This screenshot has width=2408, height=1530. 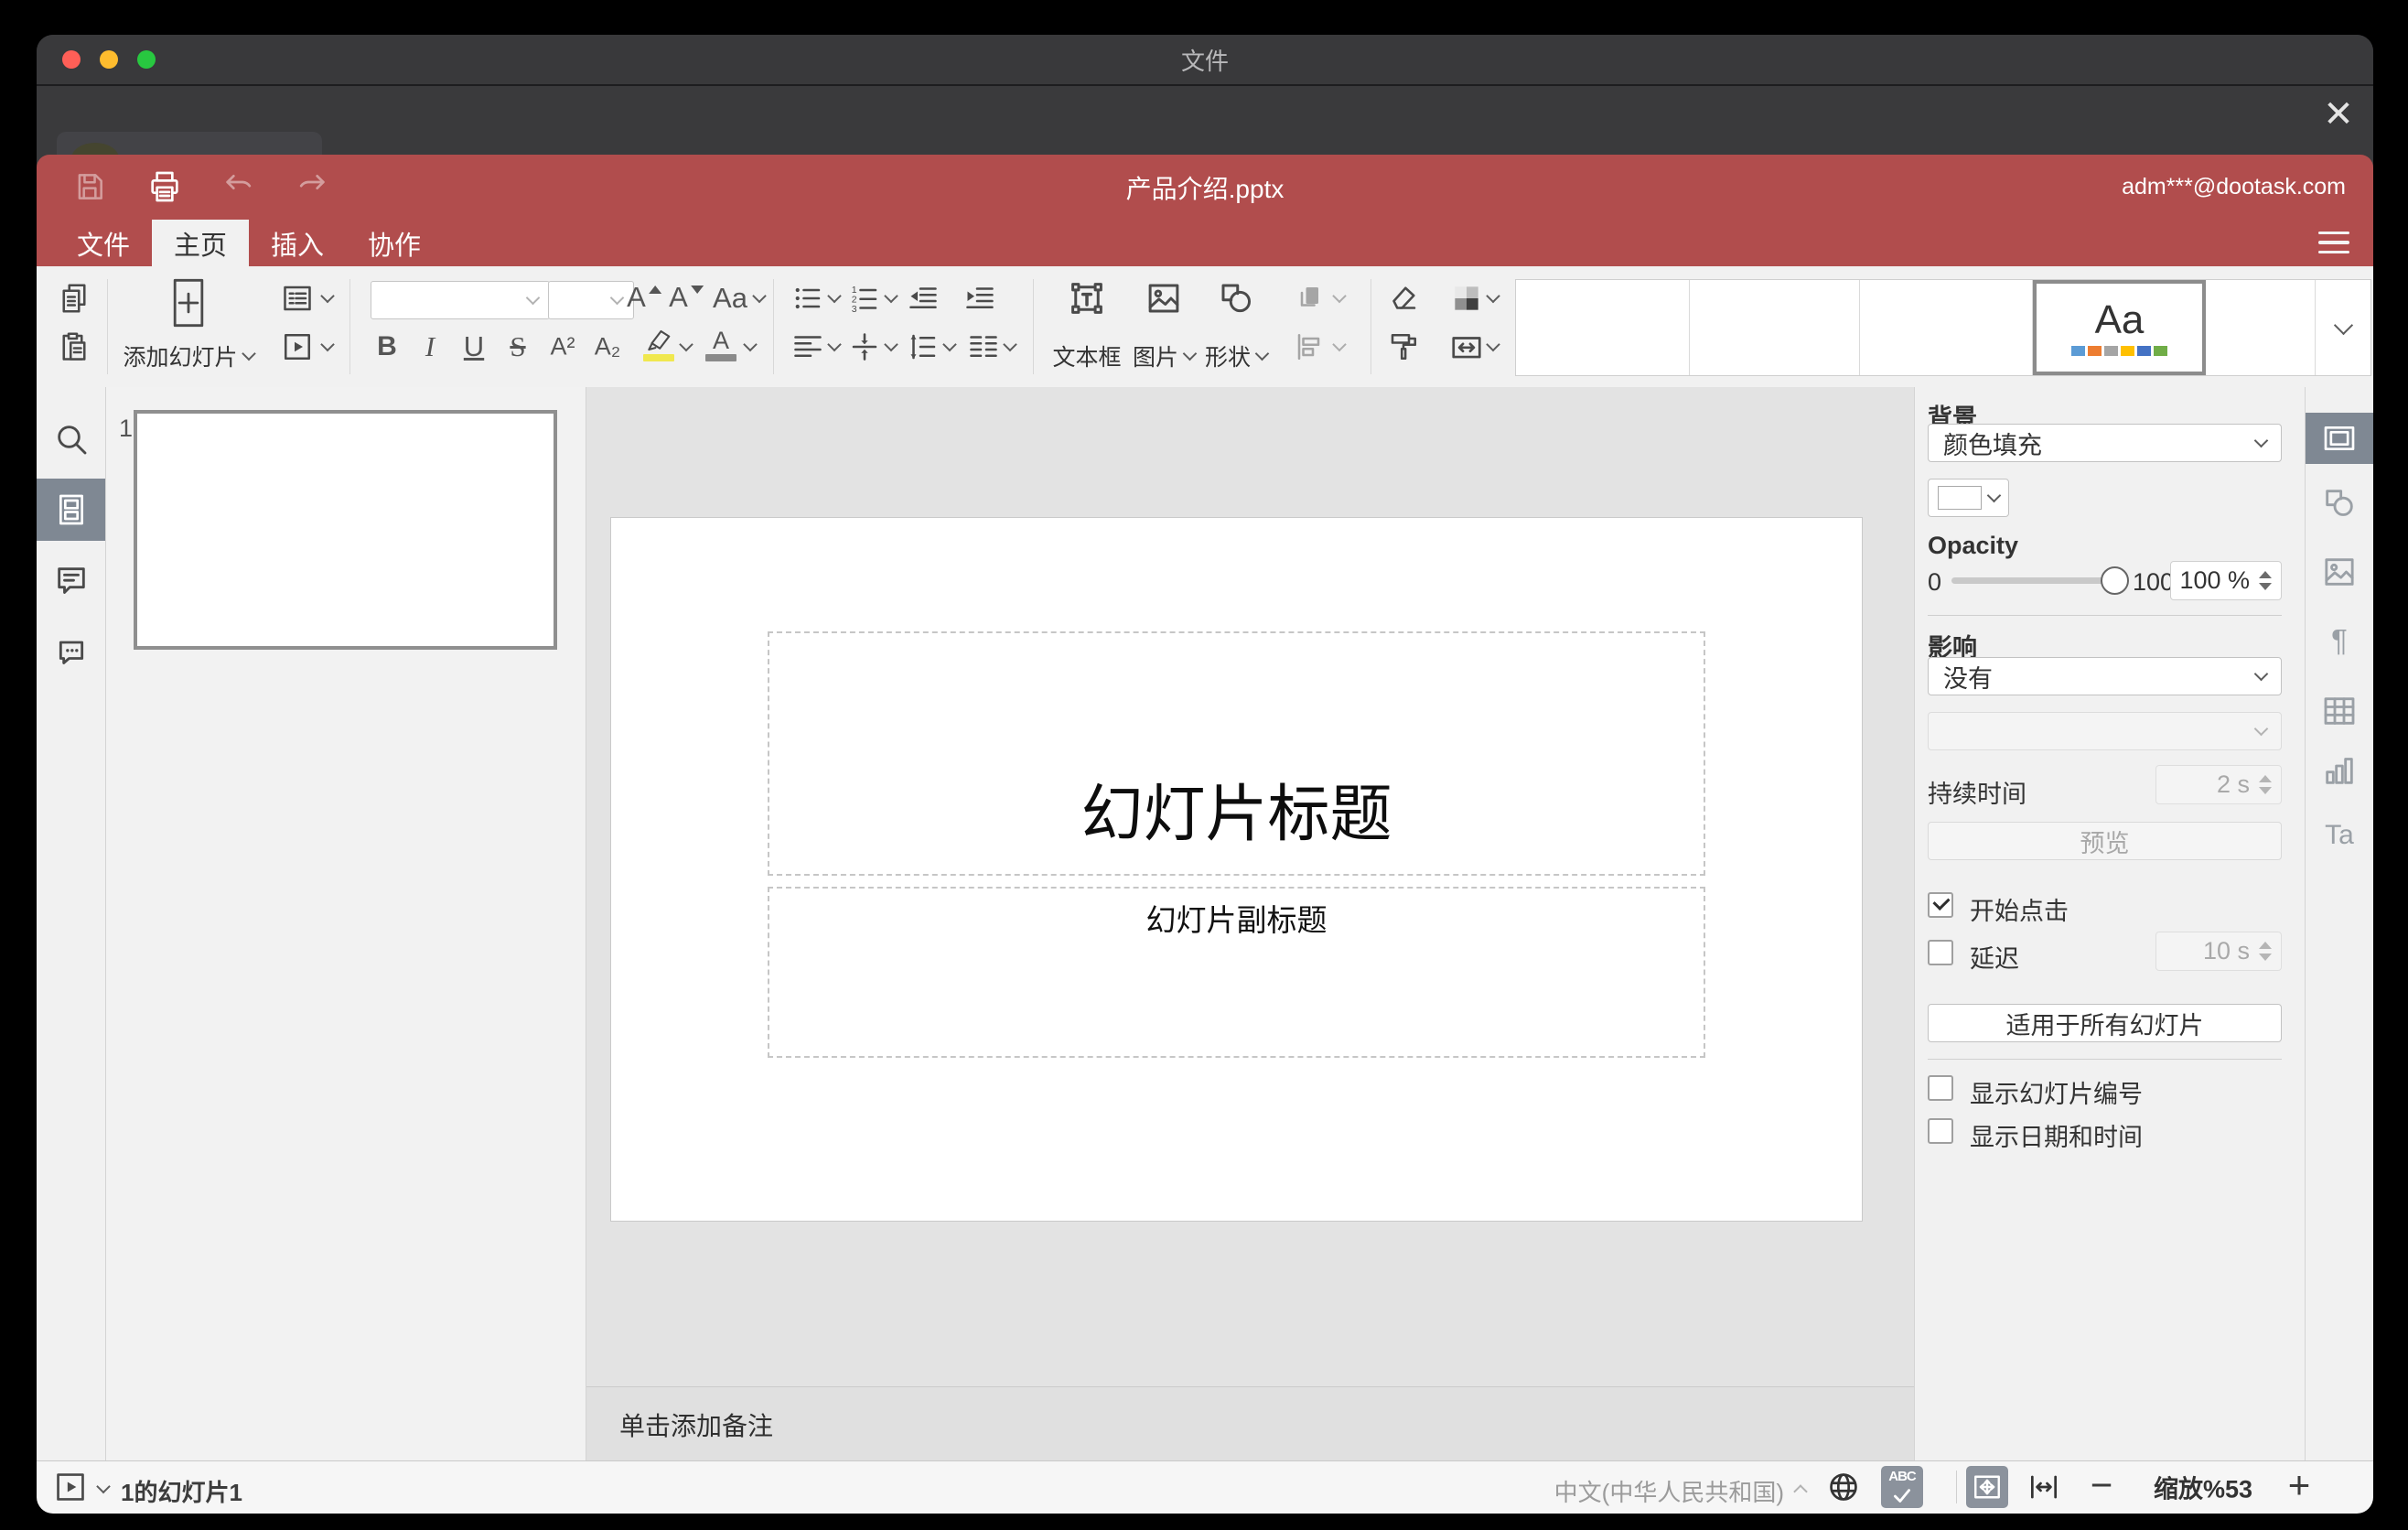 I want to click on change-case-chevron, so click(x=759, y=296).